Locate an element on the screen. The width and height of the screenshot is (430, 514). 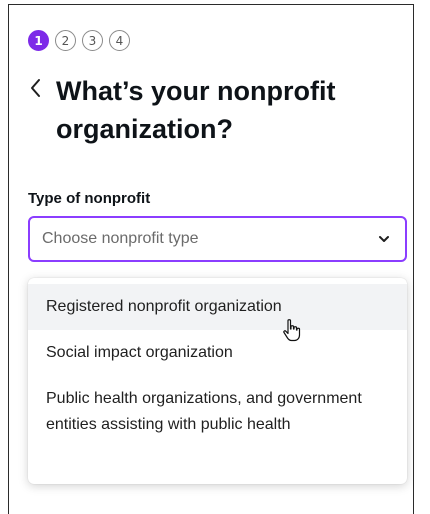
nonprofit-type-select: Choose nonprofit type is located at coordinates (217, 239).